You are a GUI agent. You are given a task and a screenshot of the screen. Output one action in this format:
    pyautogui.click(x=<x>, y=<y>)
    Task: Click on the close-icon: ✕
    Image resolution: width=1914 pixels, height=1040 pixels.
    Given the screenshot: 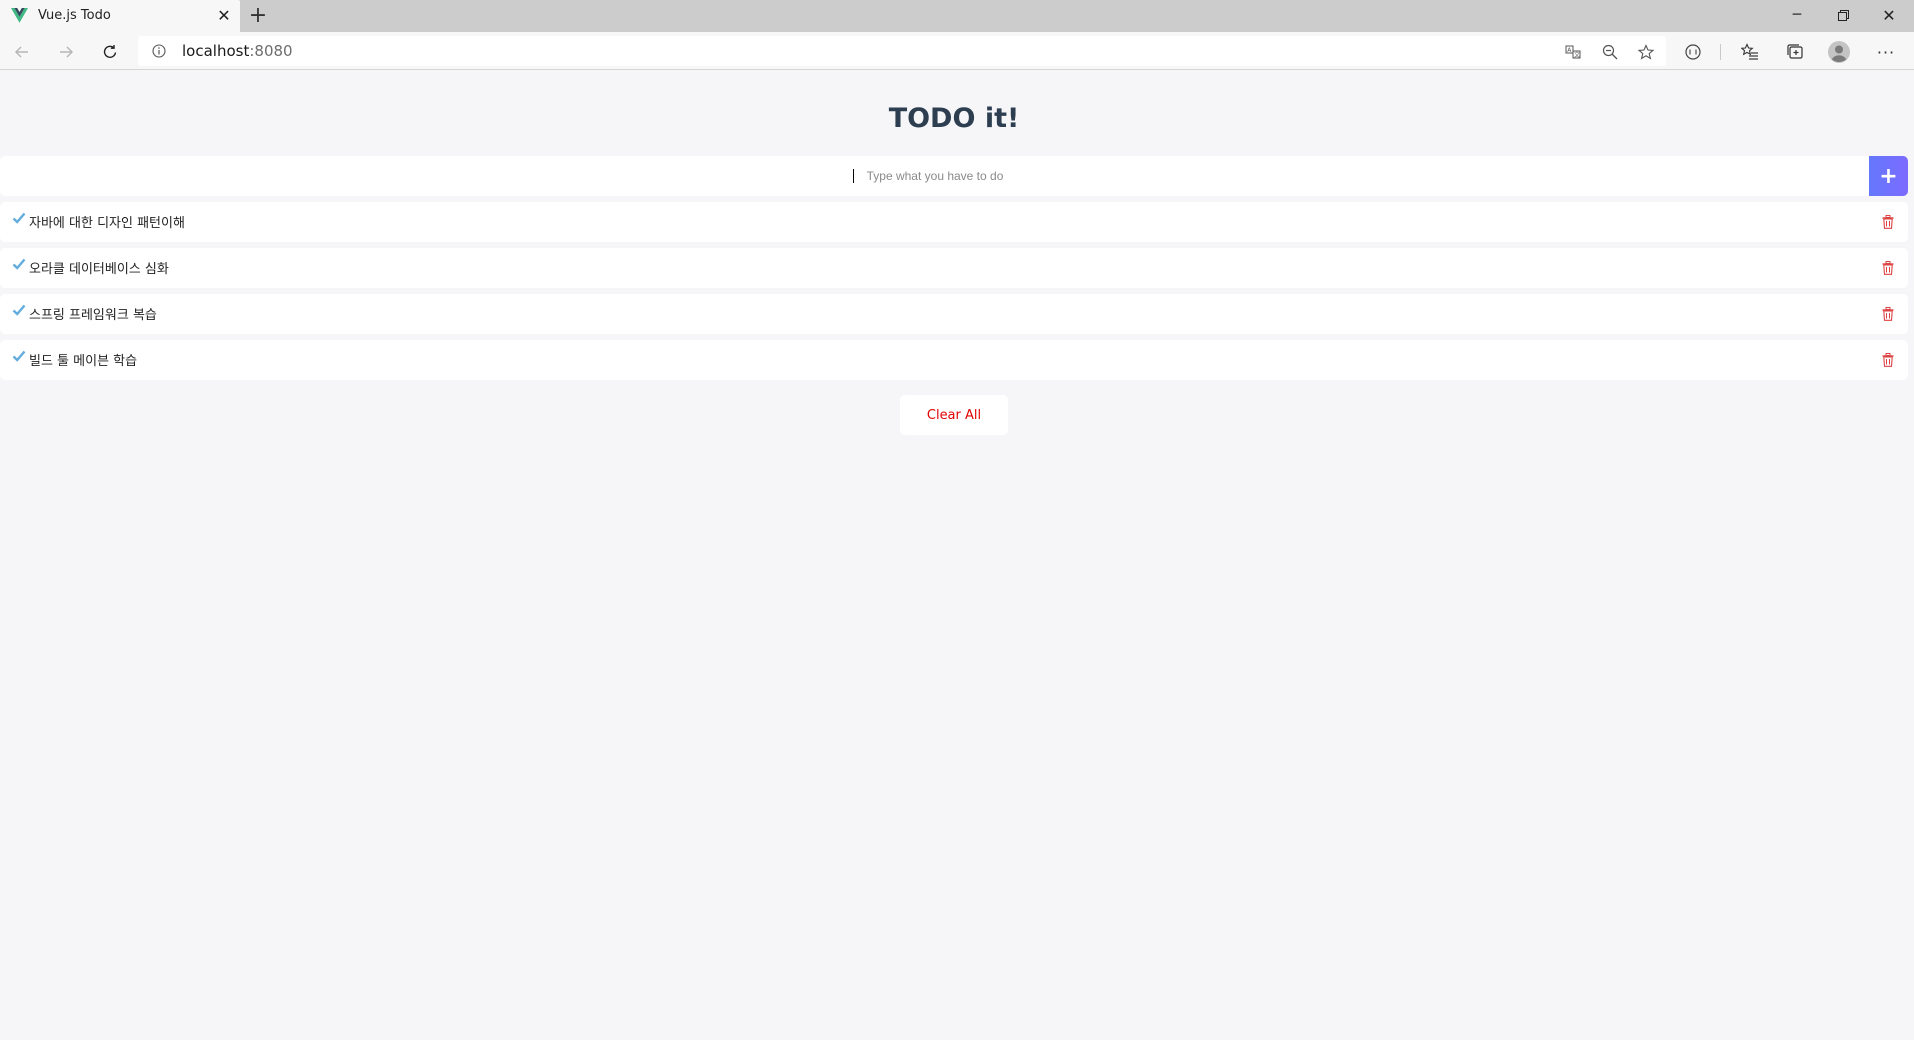 What is the action you would take?
    pyautogui.click(x=224, y=16)
    